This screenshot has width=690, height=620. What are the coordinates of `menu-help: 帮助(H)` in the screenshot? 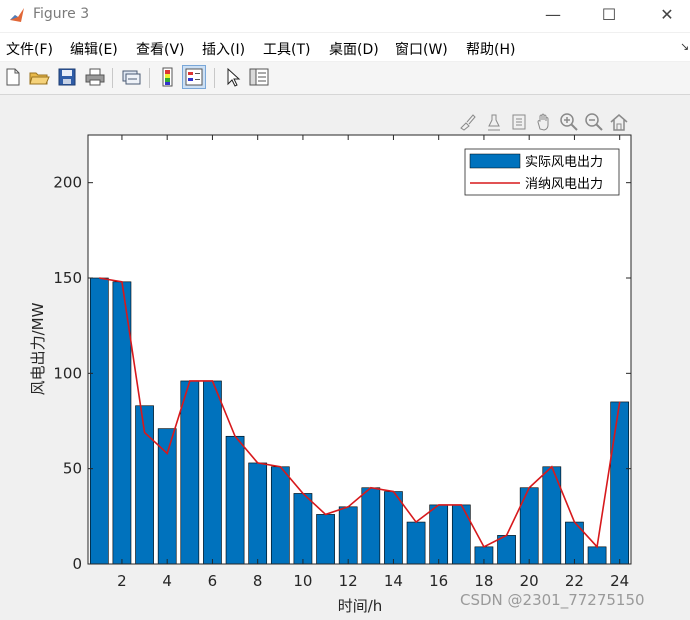 It's located at (490, 49).